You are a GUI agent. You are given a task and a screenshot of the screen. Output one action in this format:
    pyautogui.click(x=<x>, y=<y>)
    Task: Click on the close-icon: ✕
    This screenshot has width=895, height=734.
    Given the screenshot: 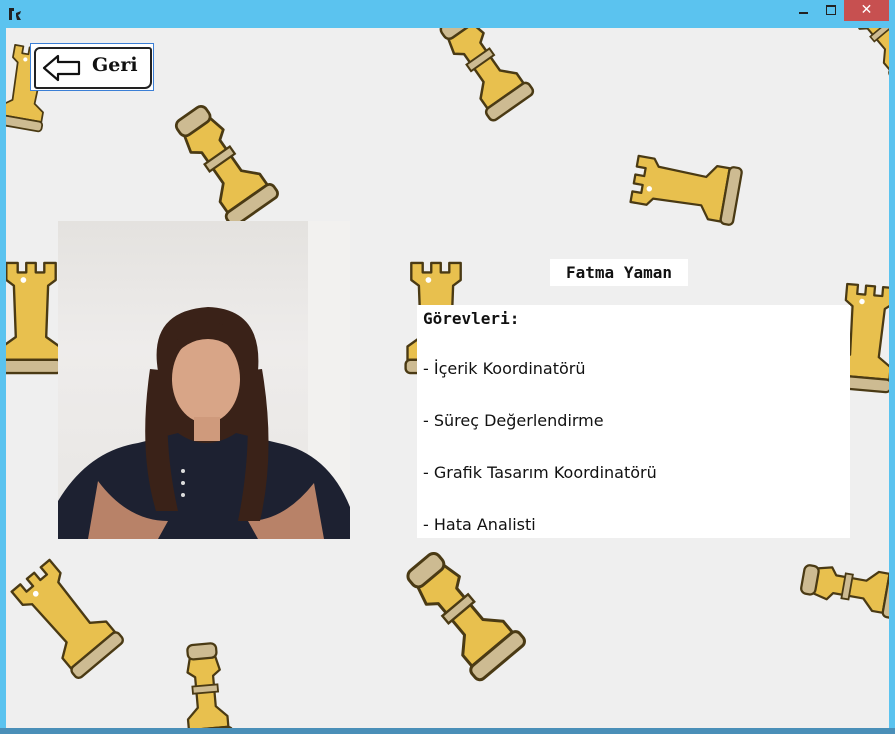 What is the action you would take?
    pyautogui.click(x=866, y=10)
    